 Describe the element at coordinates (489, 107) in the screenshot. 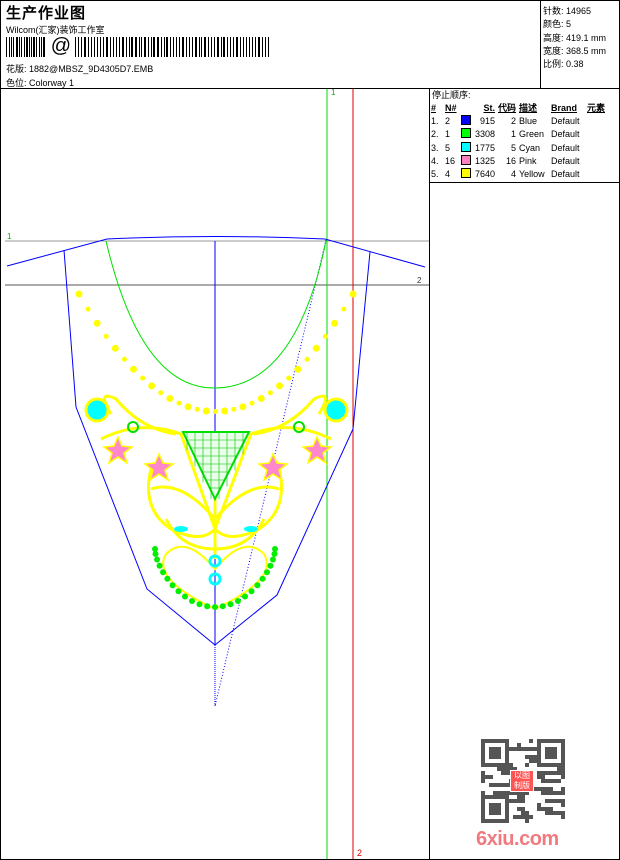

I see `col-stitches: St.` at that location.